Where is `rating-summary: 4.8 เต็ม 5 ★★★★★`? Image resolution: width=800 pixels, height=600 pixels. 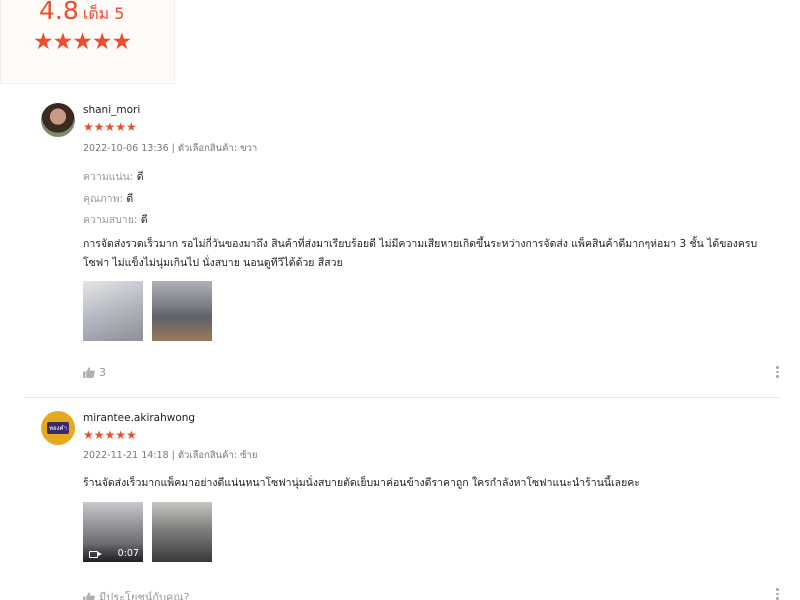 rating-summary: 4.8 เต็ม 5 ★★★★★ is located at coordinates (87, 42).